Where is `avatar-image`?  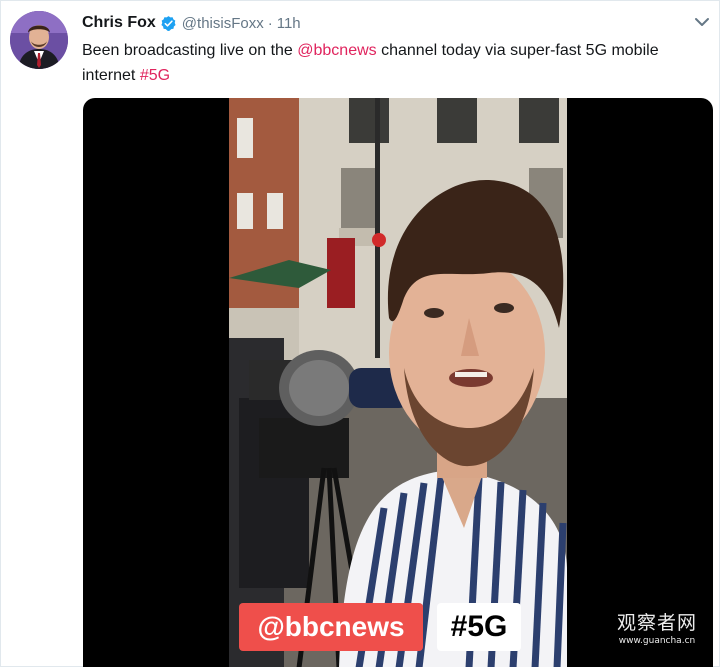 avatar-image is located at coordinates (39, 40).